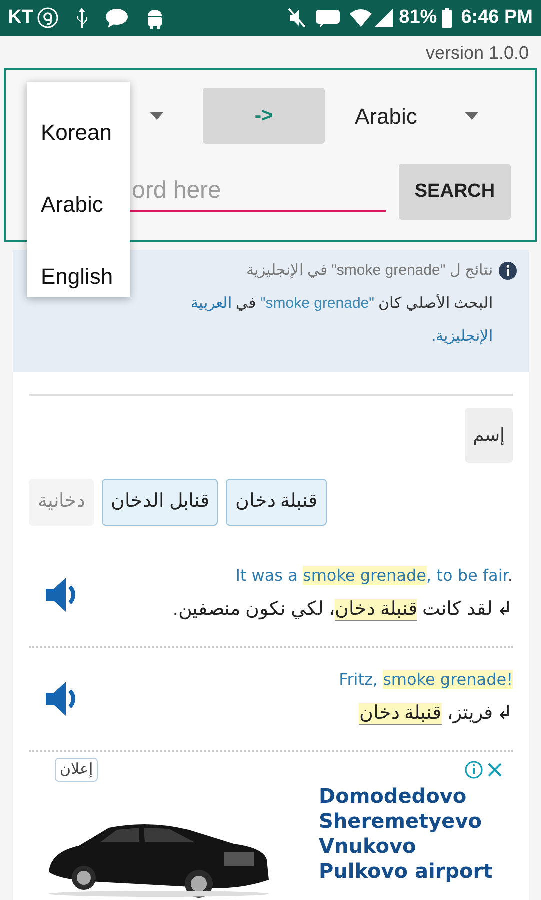 The height and width of the screenshot is (900, 541). I want to click on ad-text: Domodedovo, so click(406, 796).